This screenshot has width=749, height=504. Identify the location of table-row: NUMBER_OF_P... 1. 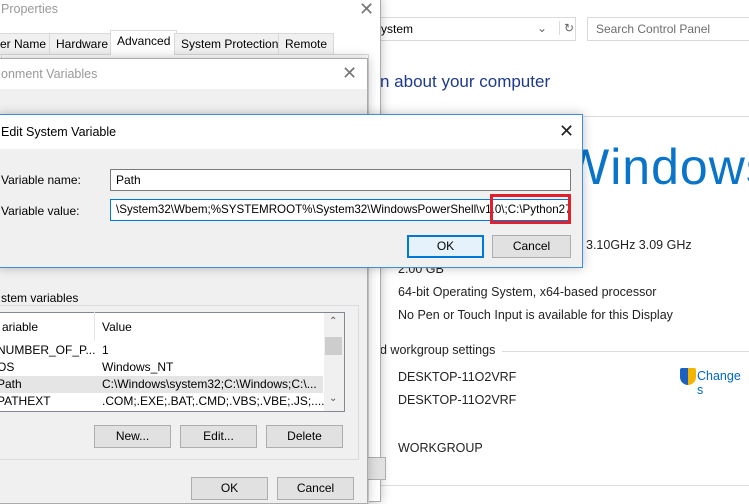
(161, 350).